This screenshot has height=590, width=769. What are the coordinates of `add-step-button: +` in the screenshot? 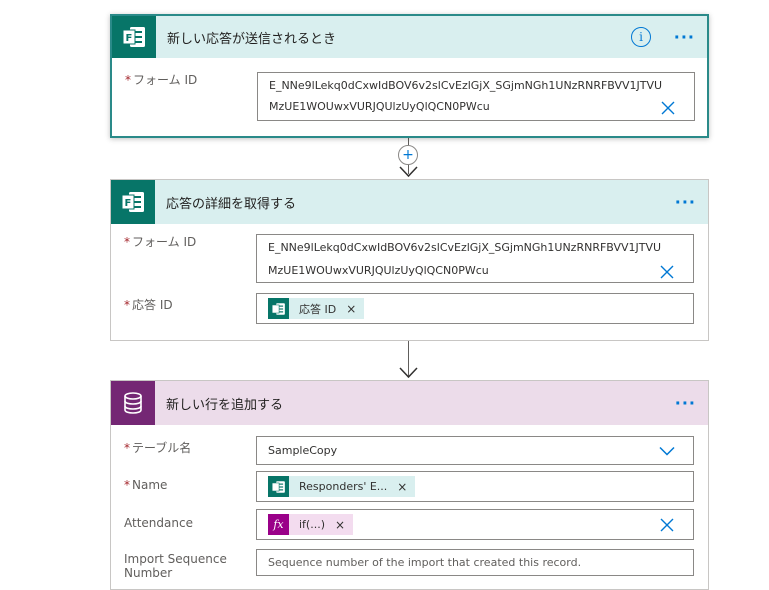 It's located at (408, 155).